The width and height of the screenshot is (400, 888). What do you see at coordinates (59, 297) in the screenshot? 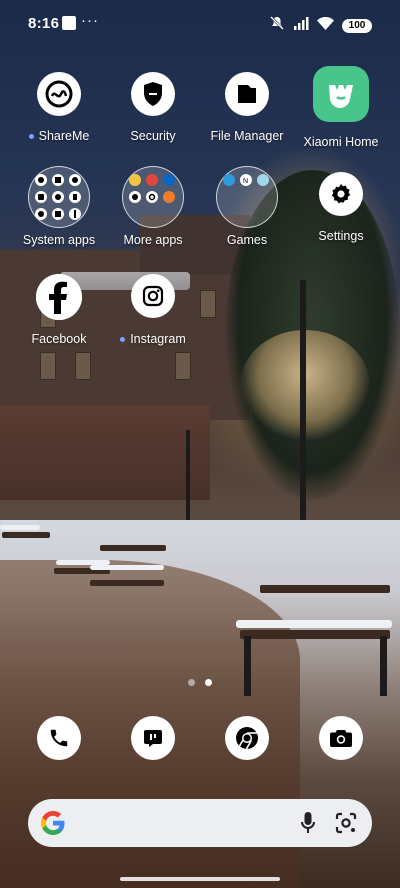
I see `facebook-icon` at bounding box center [59, 297].